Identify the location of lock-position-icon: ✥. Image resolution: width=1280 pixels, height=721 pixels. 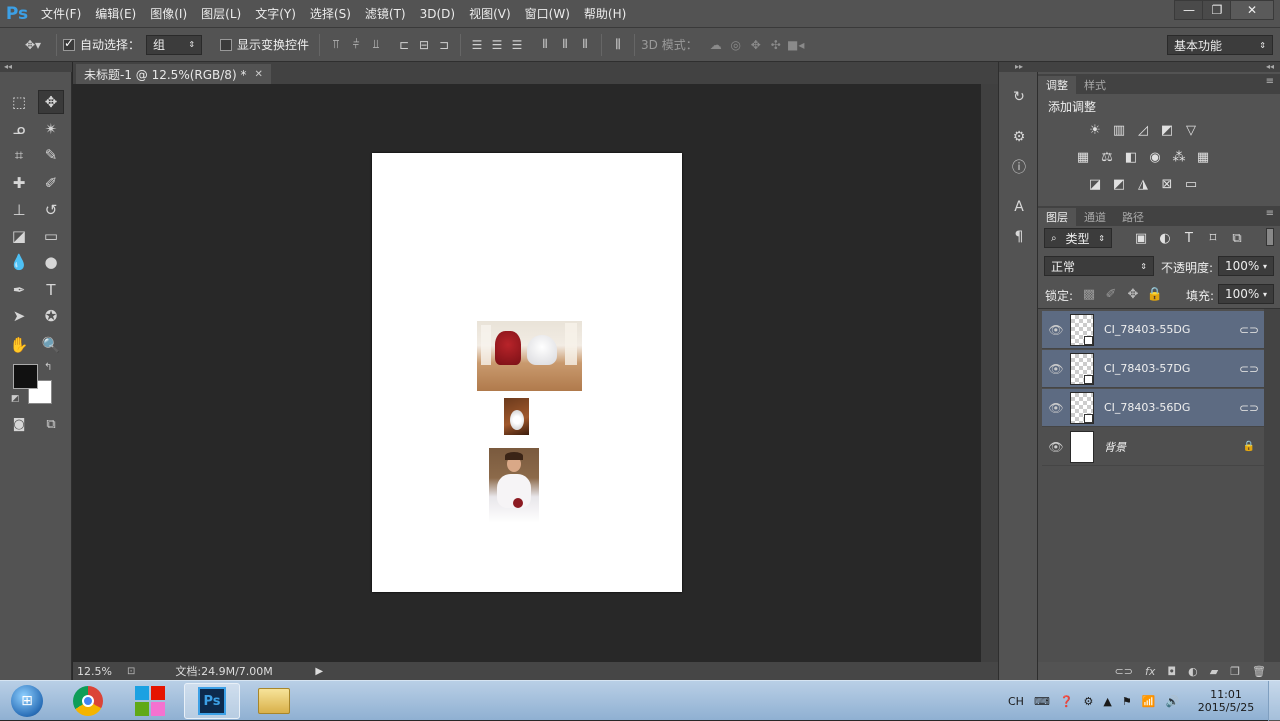
(1133, 294).